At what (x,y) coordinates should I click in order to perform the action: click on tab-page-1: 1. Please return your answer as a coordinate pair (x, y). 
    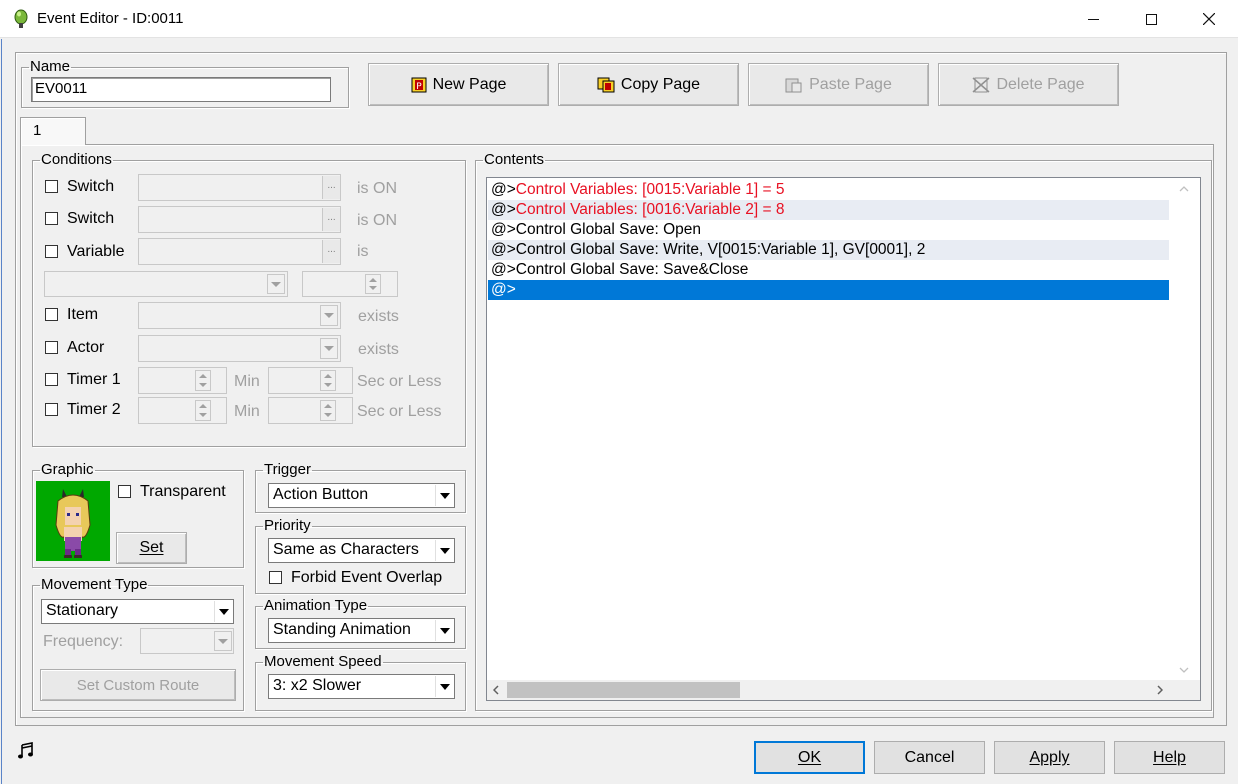
    Looking at the image, I should click on (53, 131).